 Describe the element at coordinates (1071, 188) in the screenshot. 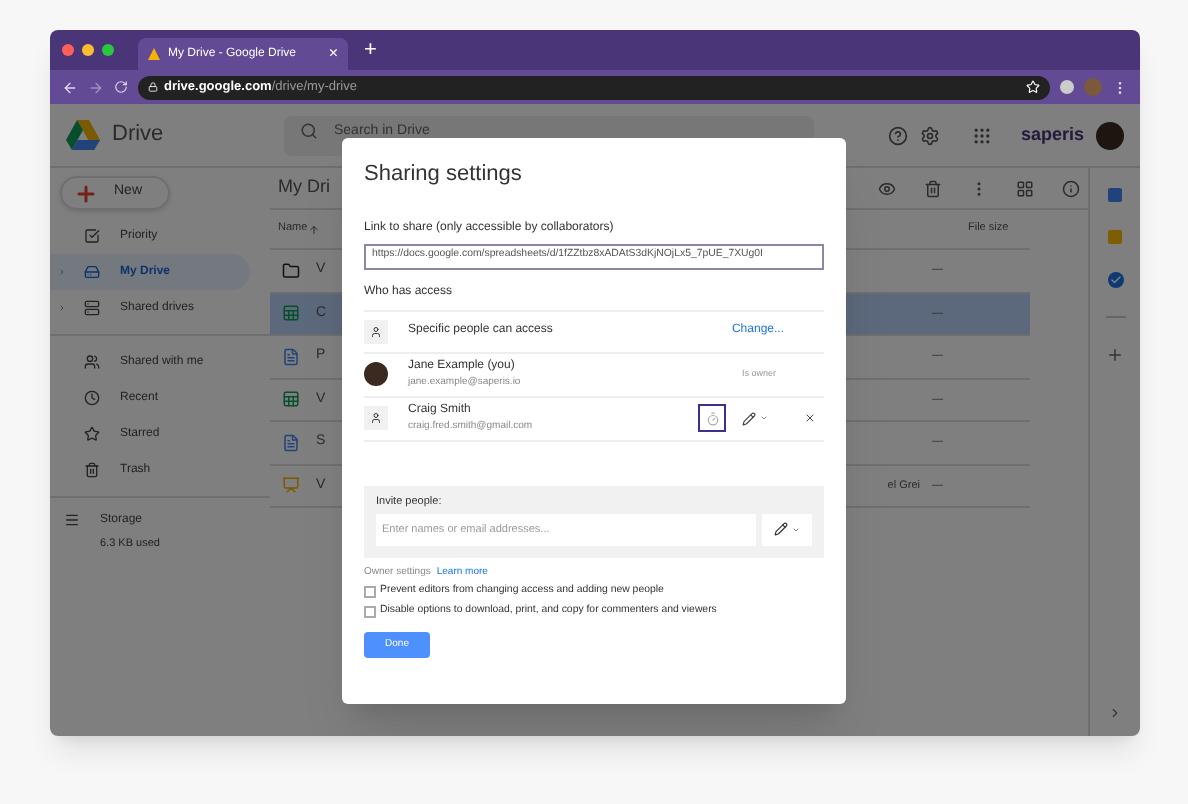

I see `info-icon` at that location.